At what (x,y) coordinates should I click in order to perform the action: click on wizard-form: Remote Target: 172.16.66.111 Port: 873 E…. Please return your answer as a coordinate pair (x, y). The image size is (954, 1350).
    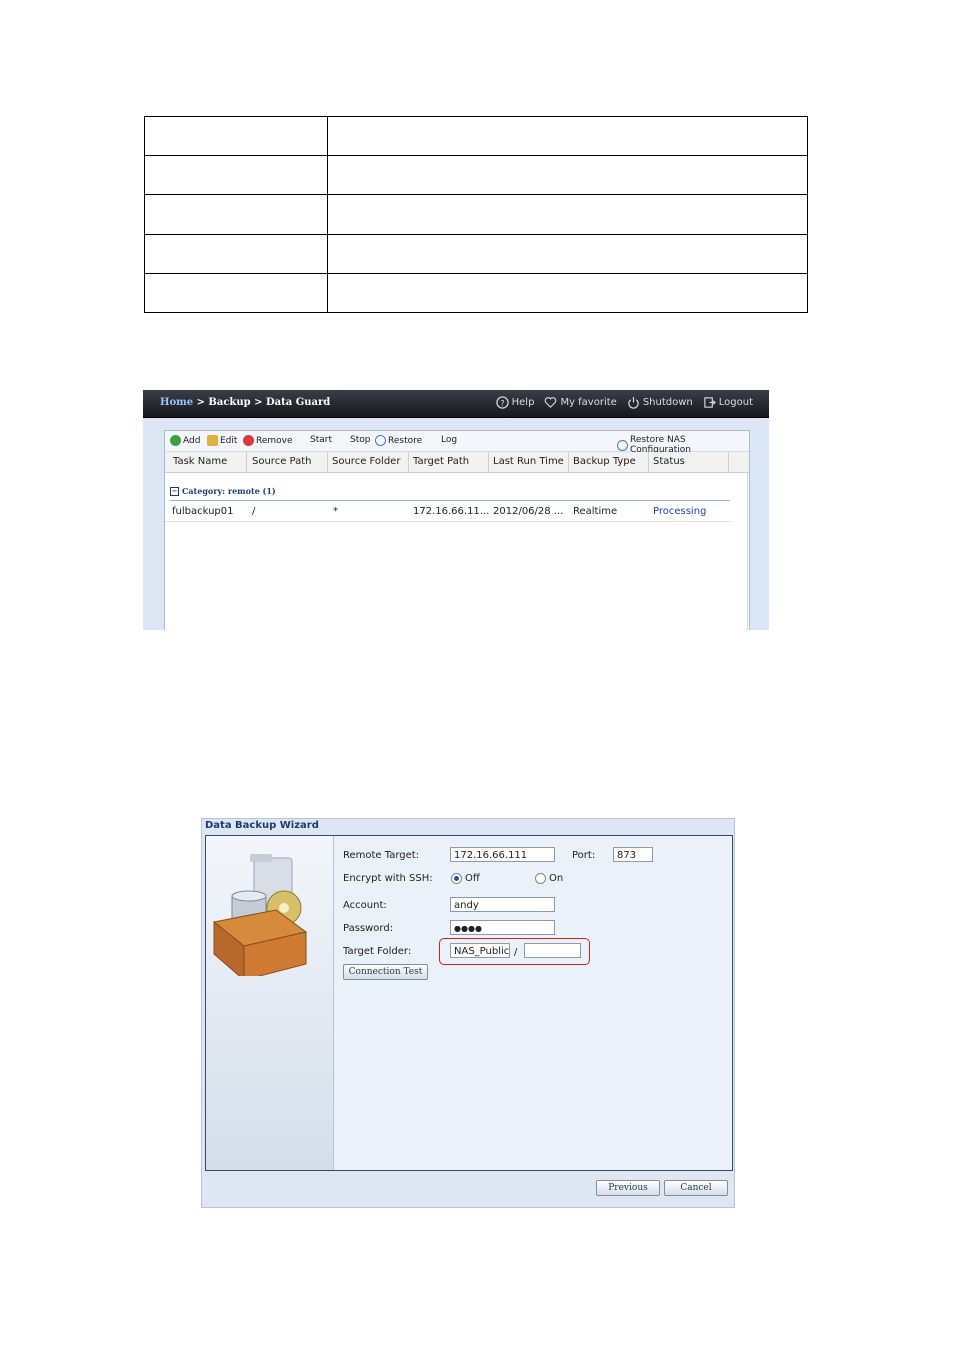
    Looking at the image, I should click on (533, 1003).